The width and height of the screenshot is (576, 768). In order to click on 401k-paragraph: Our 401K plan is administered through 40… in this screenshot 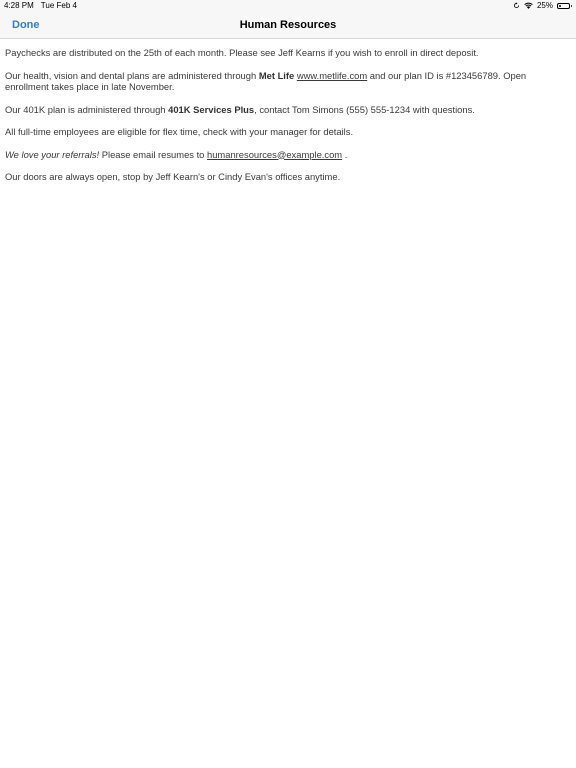, I will do `click(285, 110)`.